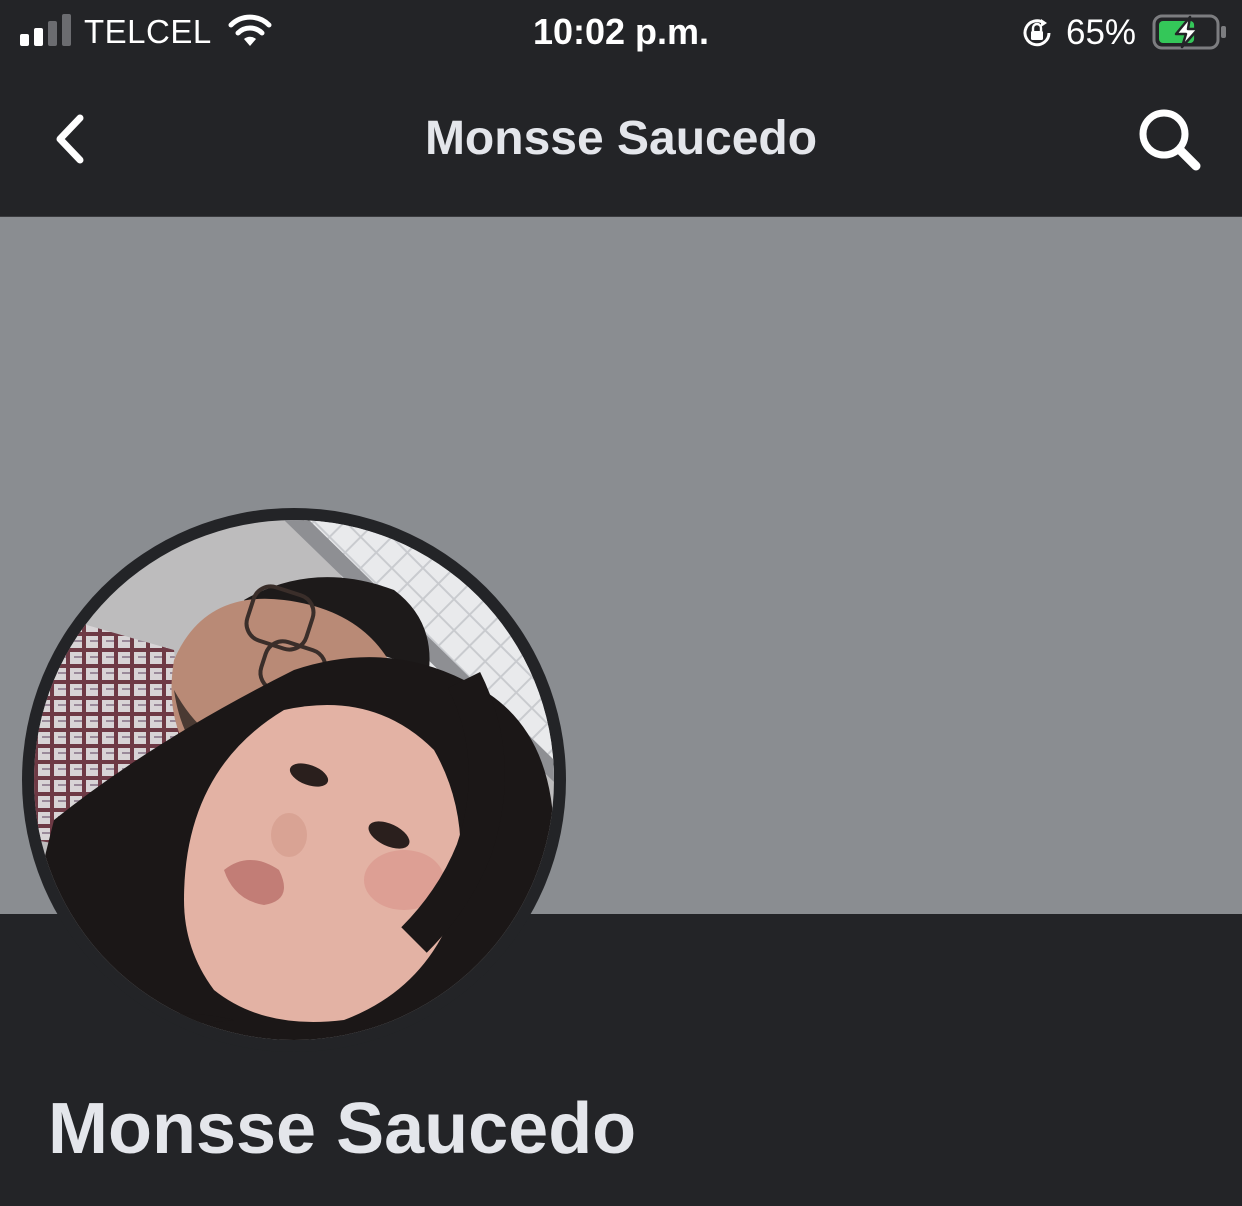  I want to click on page-title: Monsse Saucedo, so click(621, 138).